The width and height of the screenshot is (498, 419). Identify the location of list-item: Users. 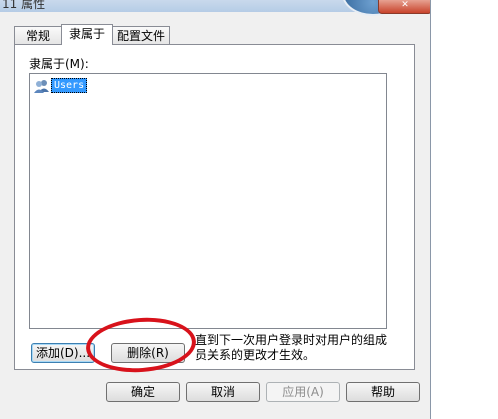
(61, 85).